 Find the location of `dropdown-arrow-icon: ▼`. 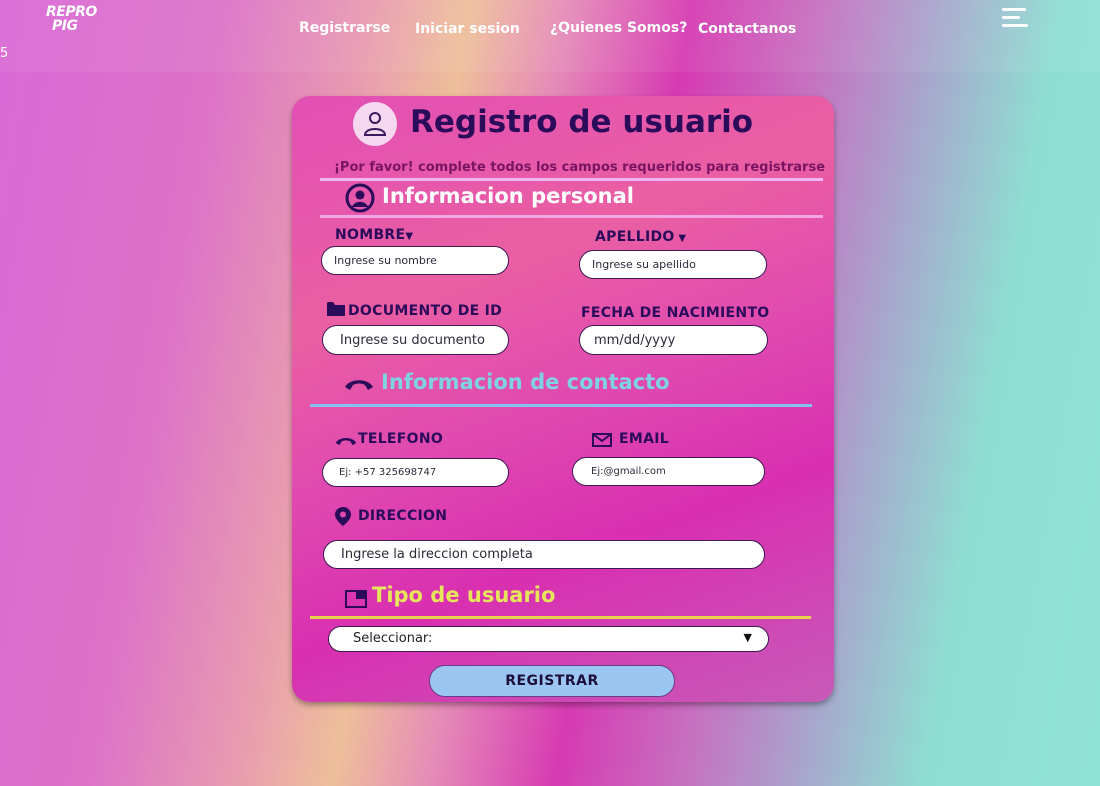

dropdown-arrow-icon: ▼ is located at coordinates (747, 637).